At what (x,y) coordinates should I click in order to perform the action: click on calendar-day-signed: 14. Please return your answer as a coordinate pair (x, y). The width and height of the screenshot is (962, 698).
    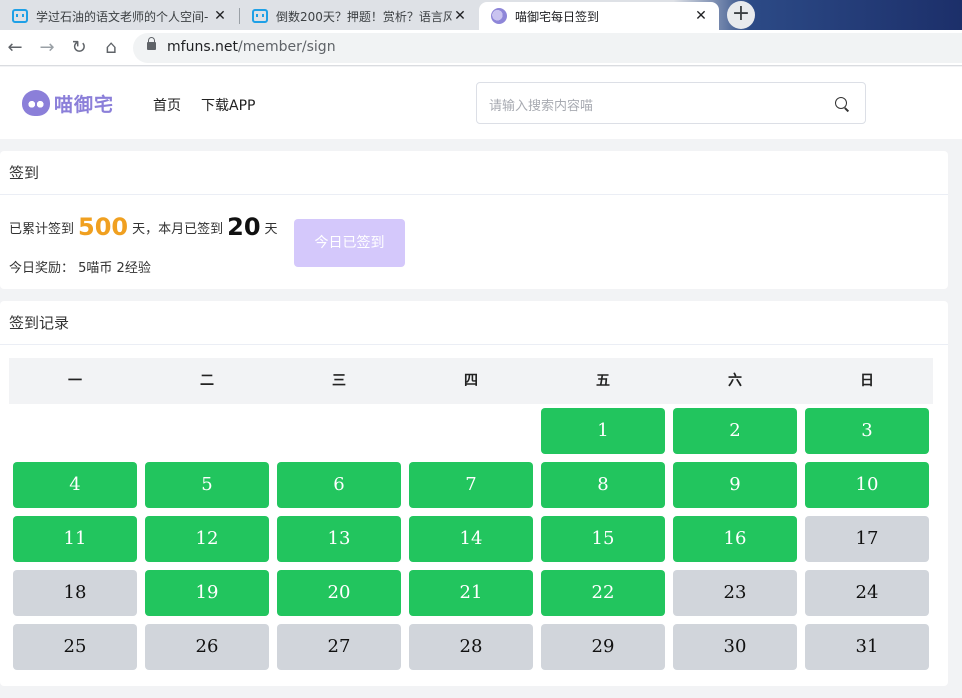
    Looking at the image, I should click on (471, 539).